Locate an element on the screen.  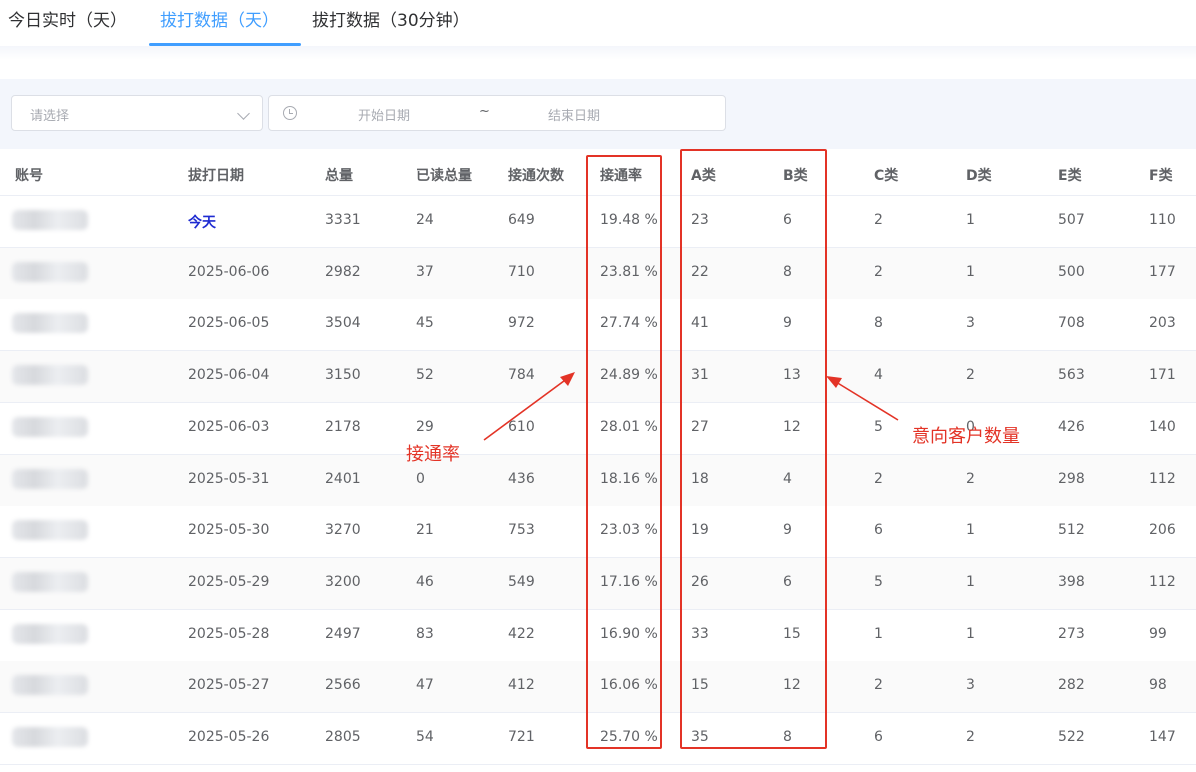
cell-connected-count: 422 is located at coordinates (521, 633).